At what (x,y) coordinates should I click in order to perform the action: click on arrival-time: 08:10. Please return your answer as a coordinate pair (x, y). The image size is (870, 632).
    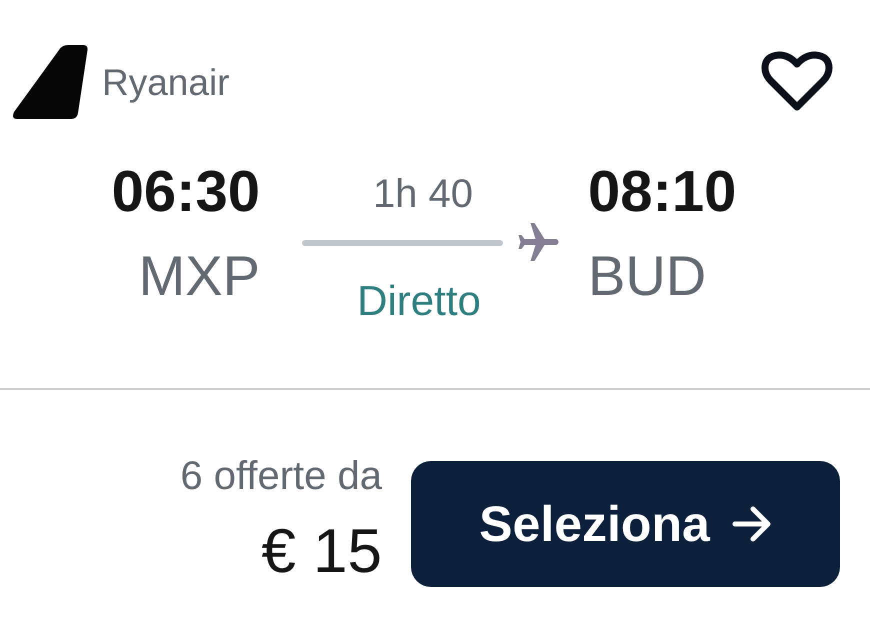
    Looking at the image, I should click on (662, 192).